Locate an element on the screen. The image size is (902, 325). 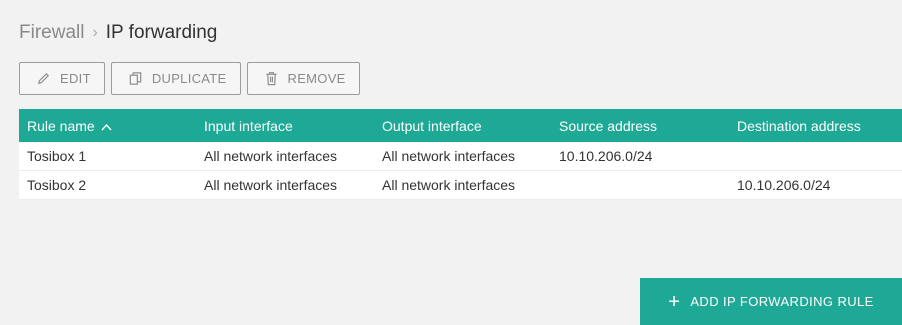
sort-ascending-icon is located at coordinates (106, 127).